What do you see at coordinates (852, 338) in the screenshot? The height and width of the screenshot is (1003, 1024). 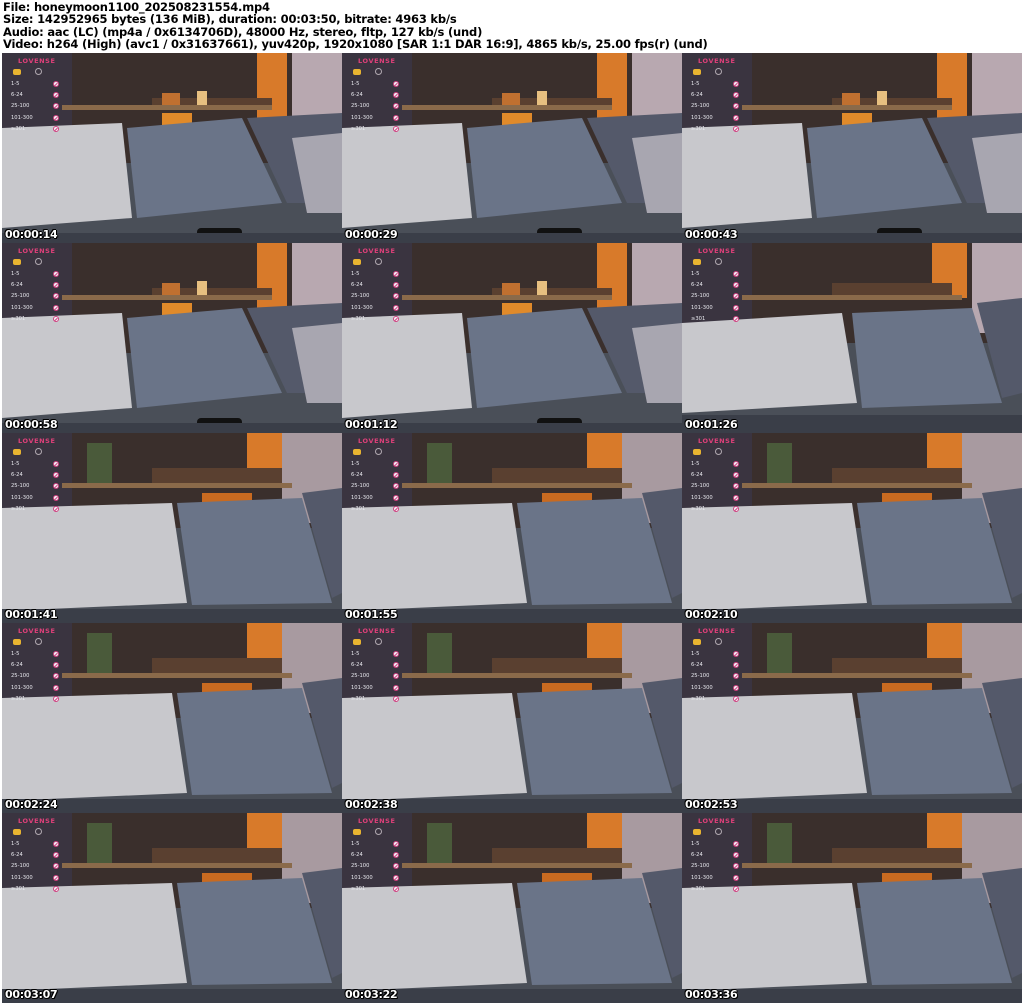 I see `video-thumbnail: LOVENSE 1-5 6-24 25-100 101-300 ≥301 00:01:26` at bounding box center [852, 338].